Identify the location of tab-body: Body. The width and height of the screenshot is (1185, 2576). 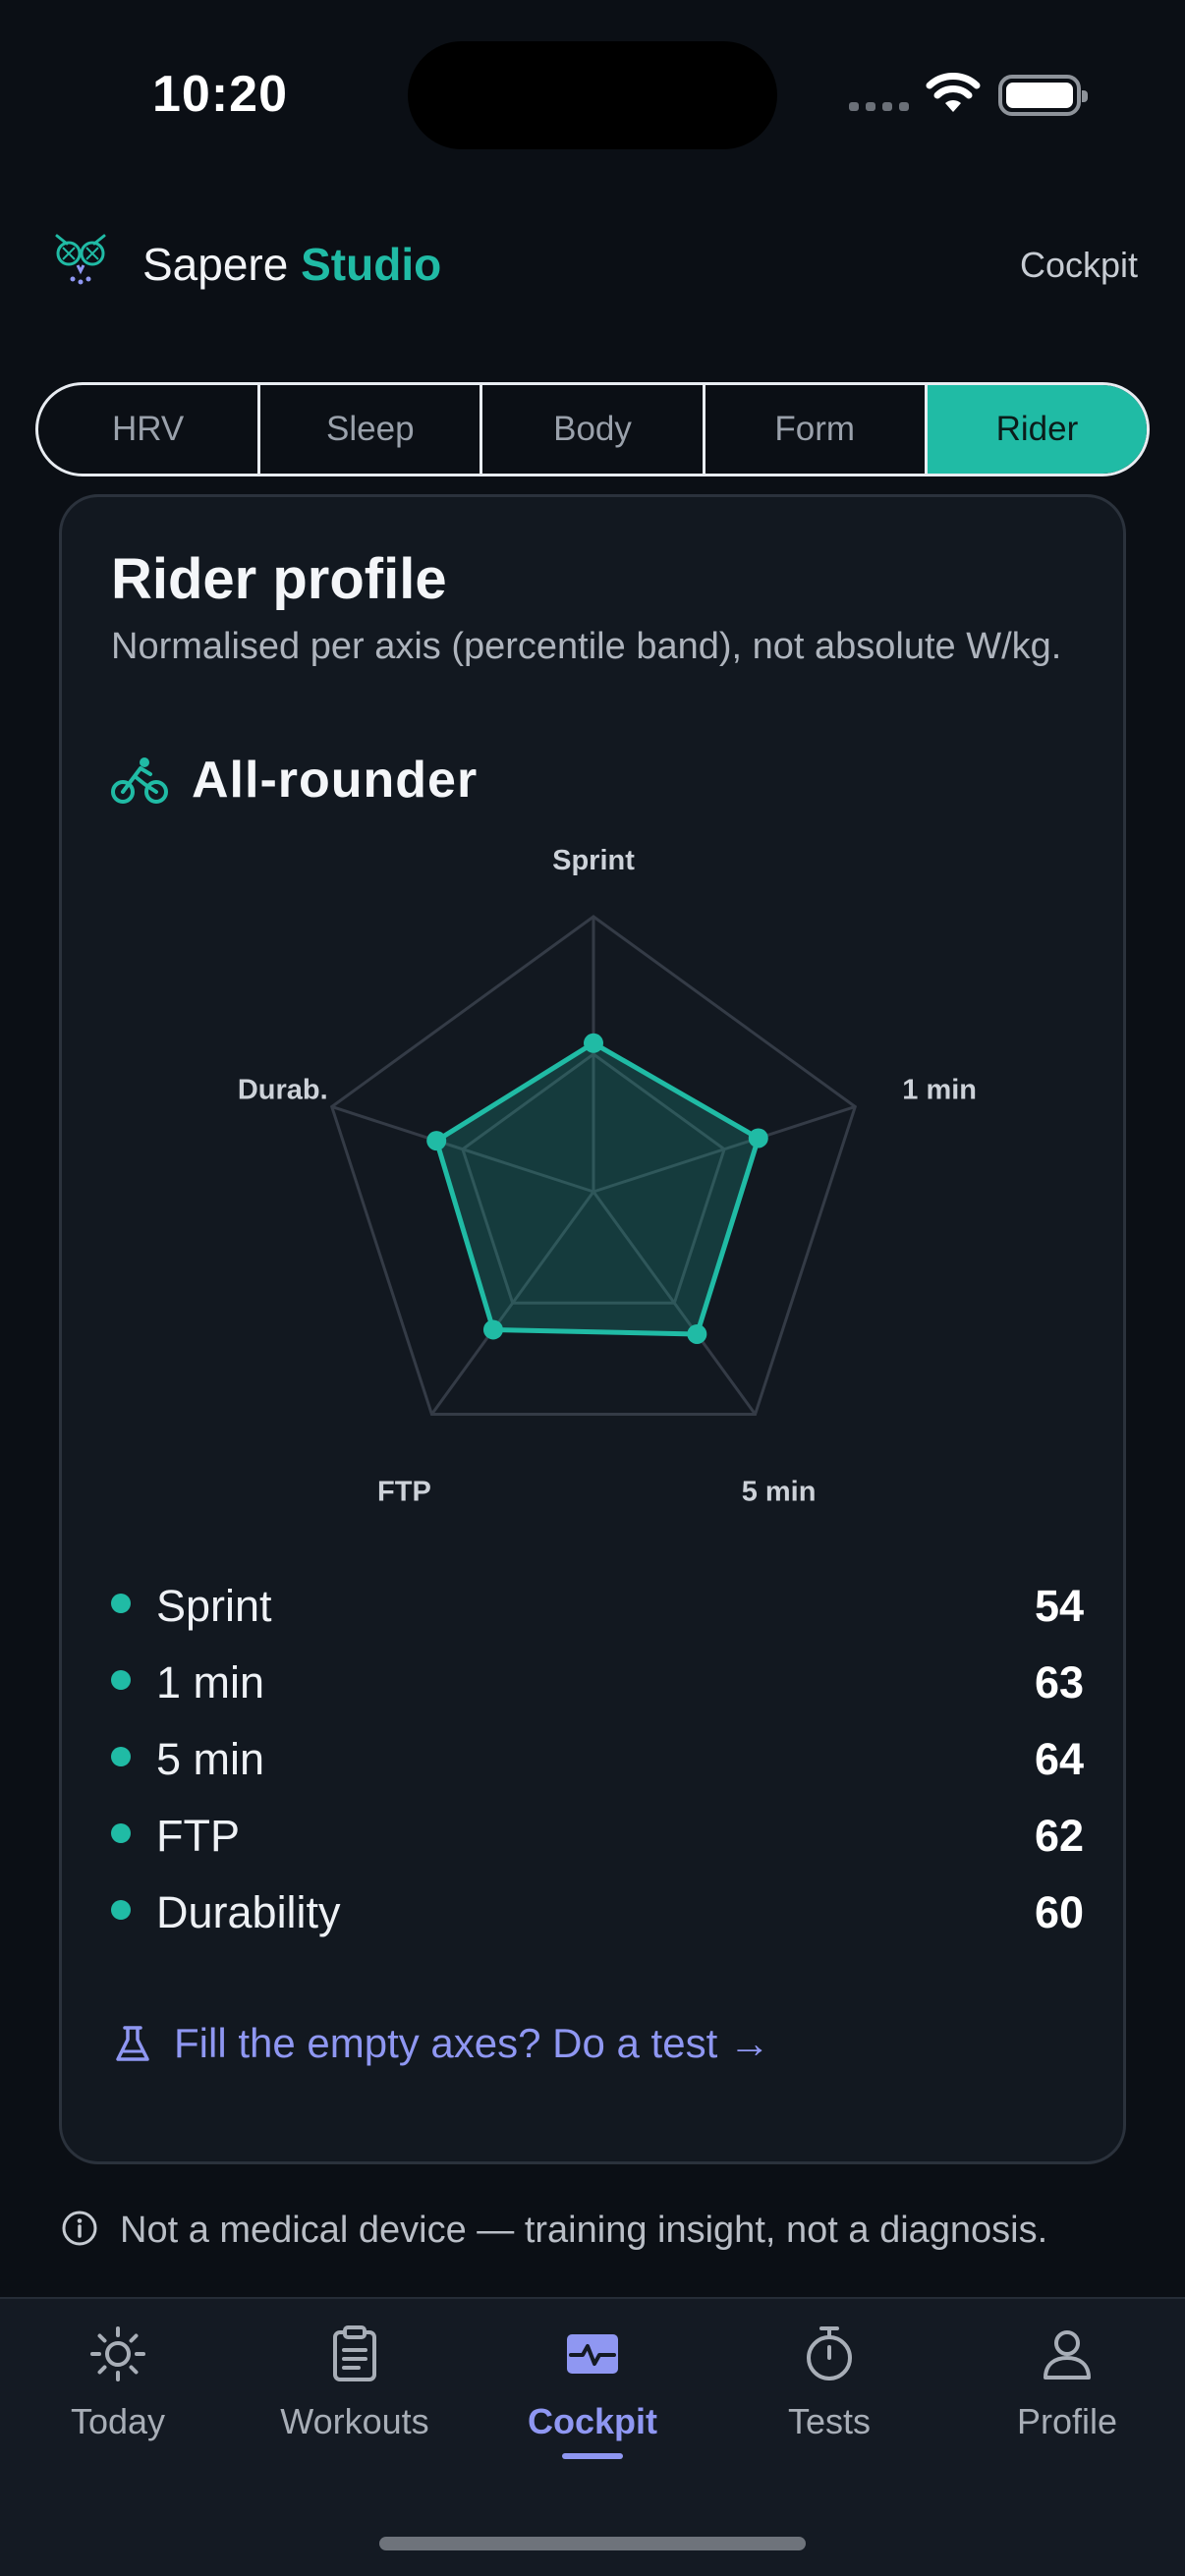
(594, 429).